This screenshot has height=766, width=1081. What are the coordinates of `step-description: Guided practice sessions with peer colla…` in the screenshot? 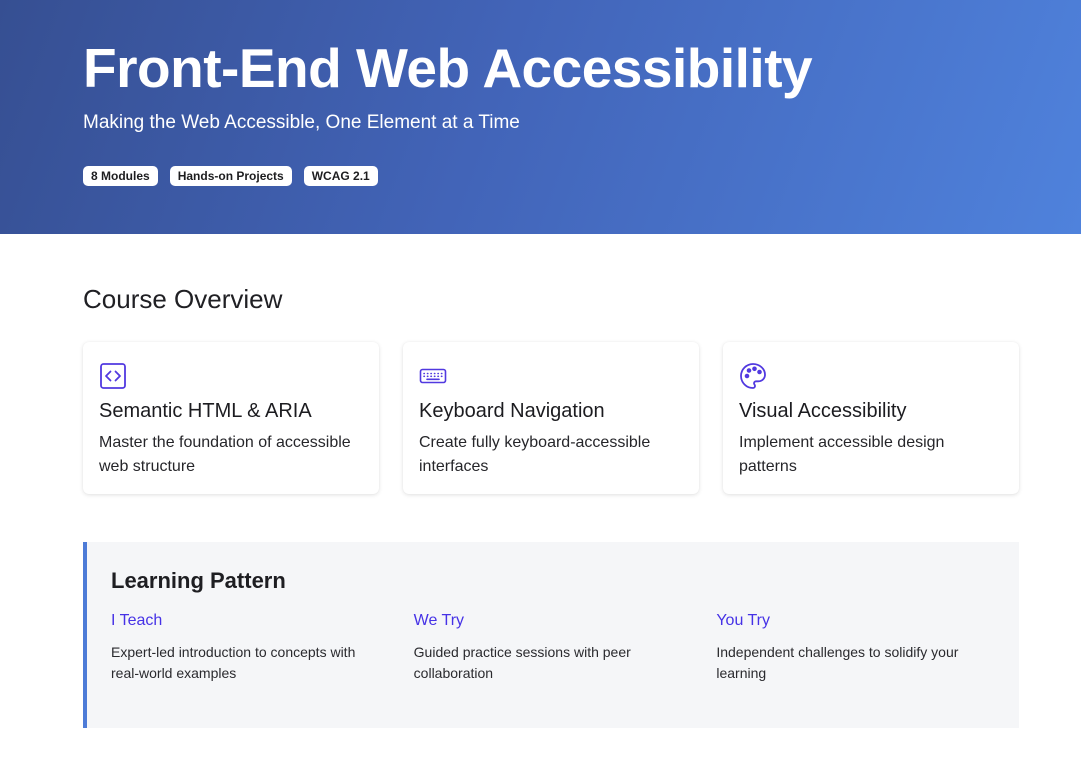 It's located at (522, 662).